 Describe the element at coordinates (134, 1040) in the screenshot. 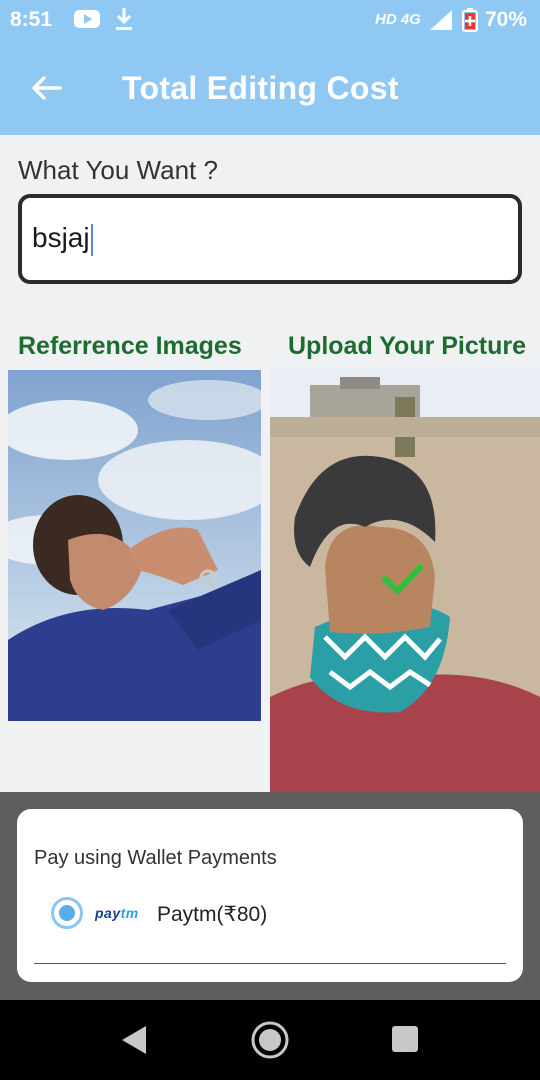

I see `back-triangle-icon` at that location.